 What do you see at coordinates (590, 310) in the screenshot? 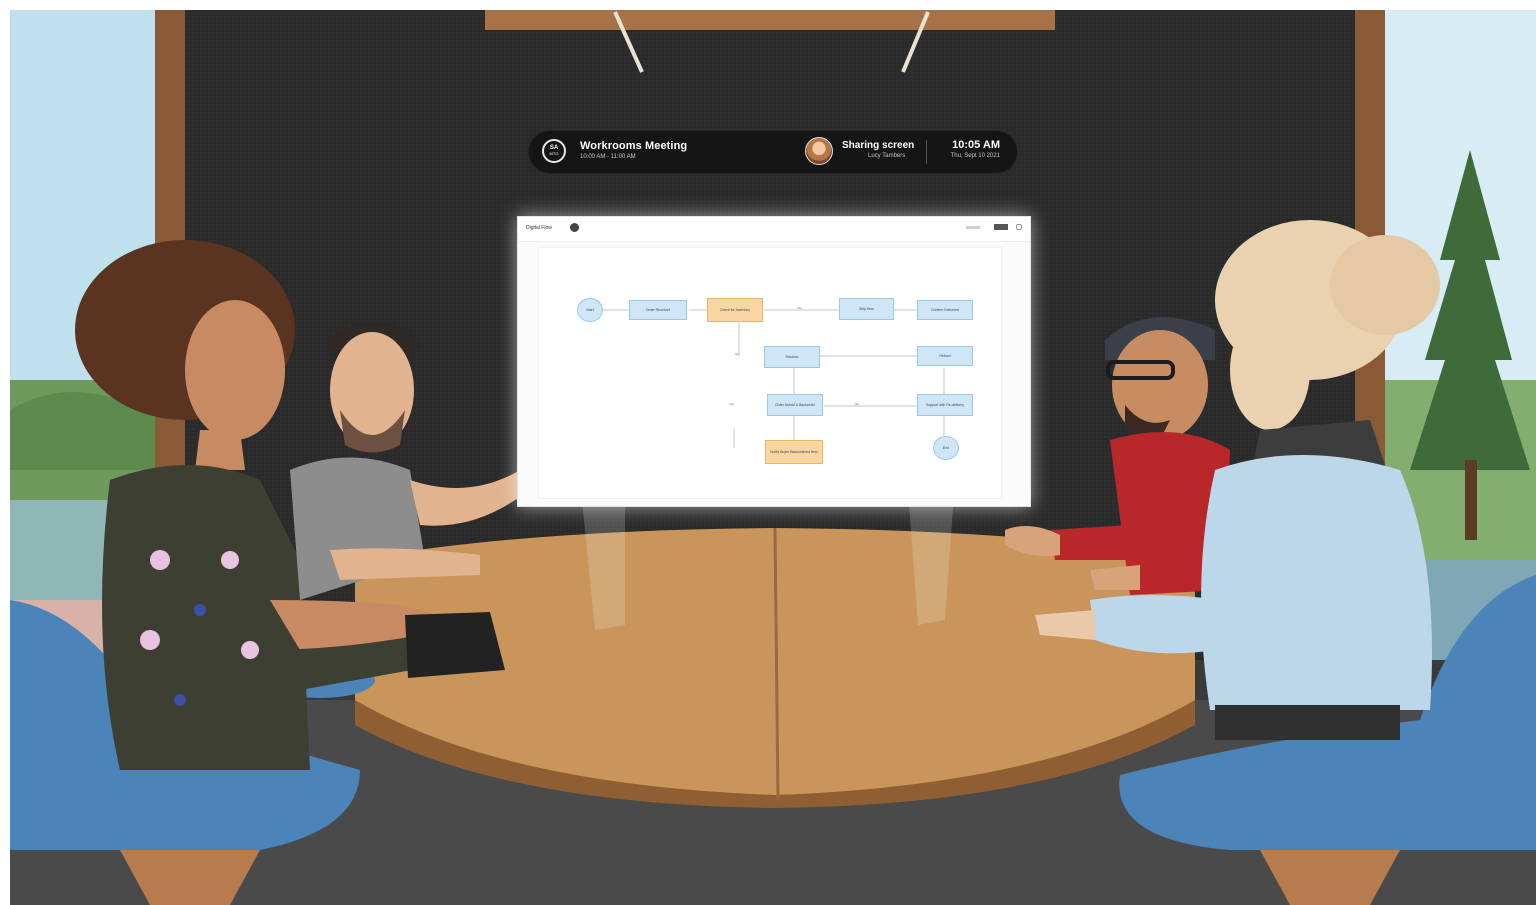
I see `flow-node-start: Start` at bounding box center [590, 310].